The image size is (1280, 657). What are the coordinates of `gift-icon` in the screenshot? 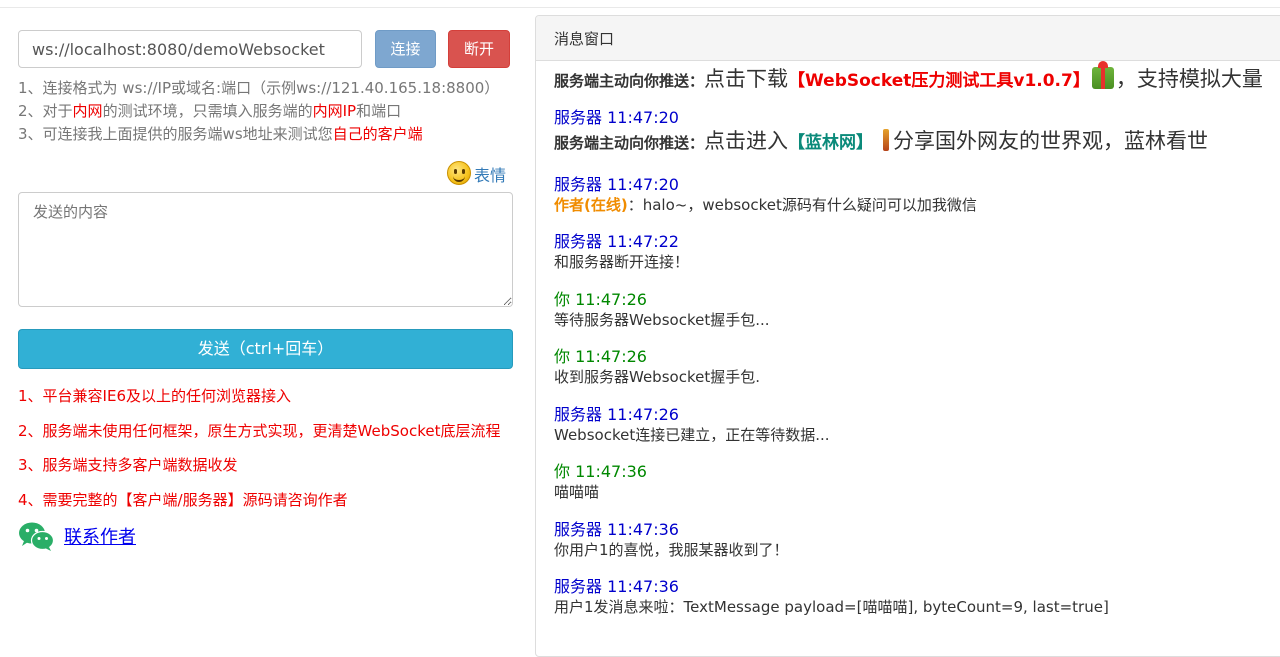 It's located at (1102, 75).